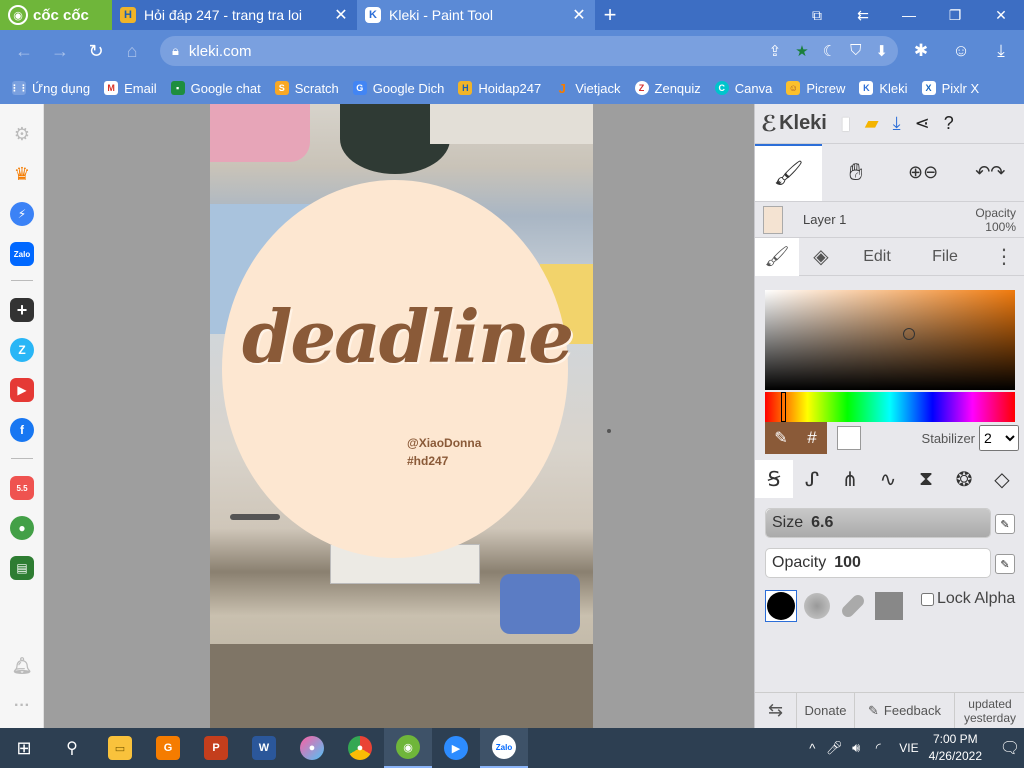  What do you see at coordinates (504, 748) in the screenshot?
I see `zalo-taskbar-icon: Zalo` at bounding box center [504, 748].